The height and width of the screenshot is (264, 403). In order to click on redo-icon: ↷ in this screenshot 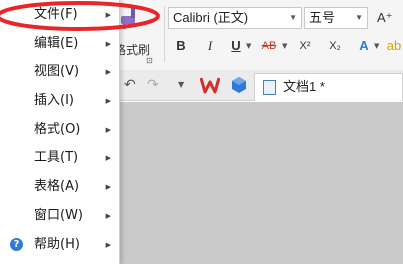, I will do `click(153, 85)`.